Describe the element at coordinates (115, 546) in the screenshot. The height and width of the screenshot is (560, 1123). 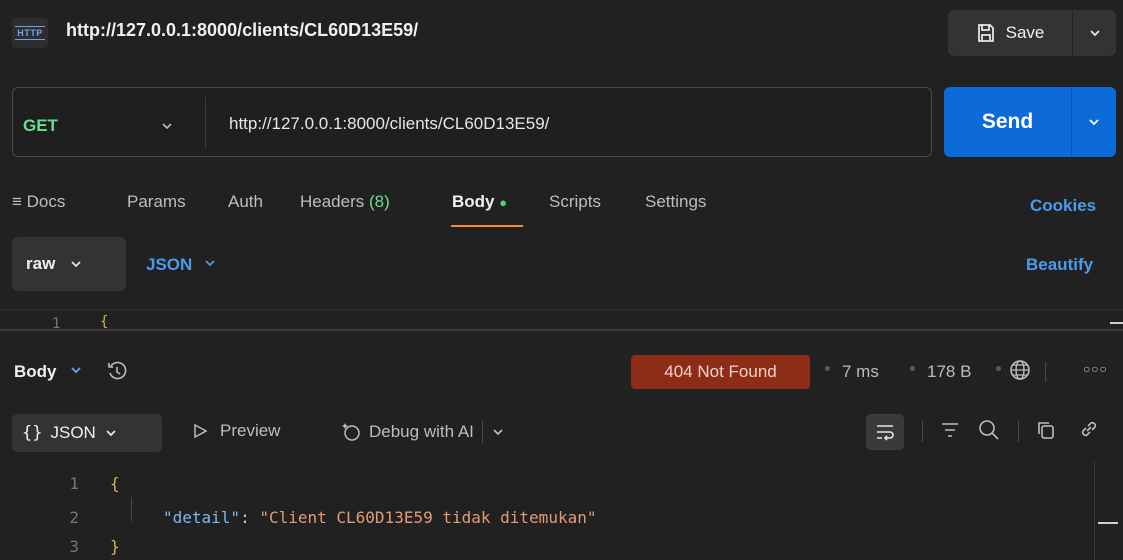
I see `code-text: }` at that location.